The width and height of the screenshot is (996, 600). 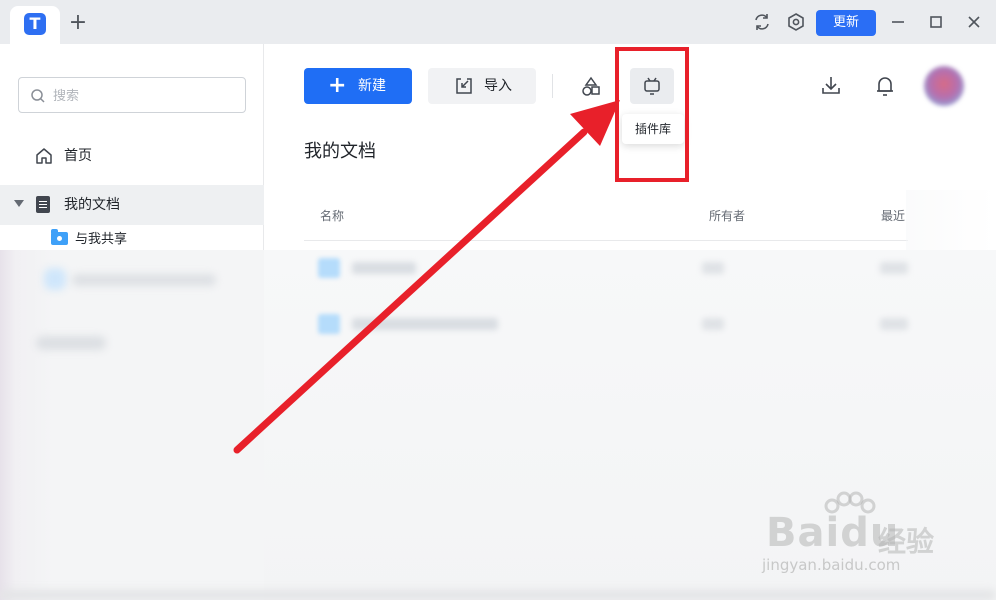 What do you see at coordinates (831, 86) in the screenshot?
I see `download-icon` at bounding box center [831, 86].